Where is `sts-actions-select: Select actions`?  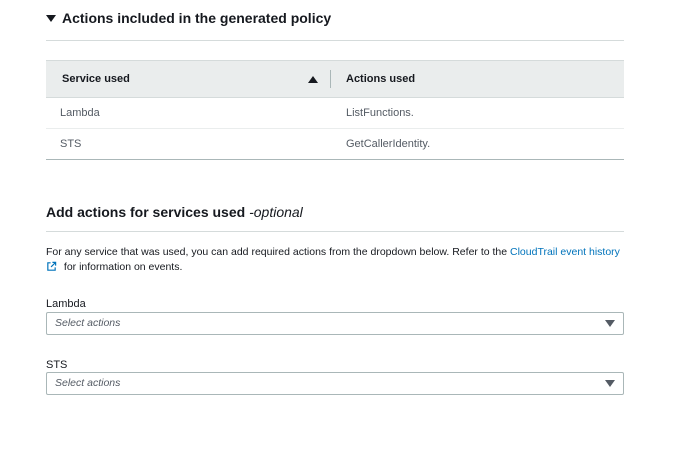
sts-actions-select: Select actions is located at coordinates (335, 383).